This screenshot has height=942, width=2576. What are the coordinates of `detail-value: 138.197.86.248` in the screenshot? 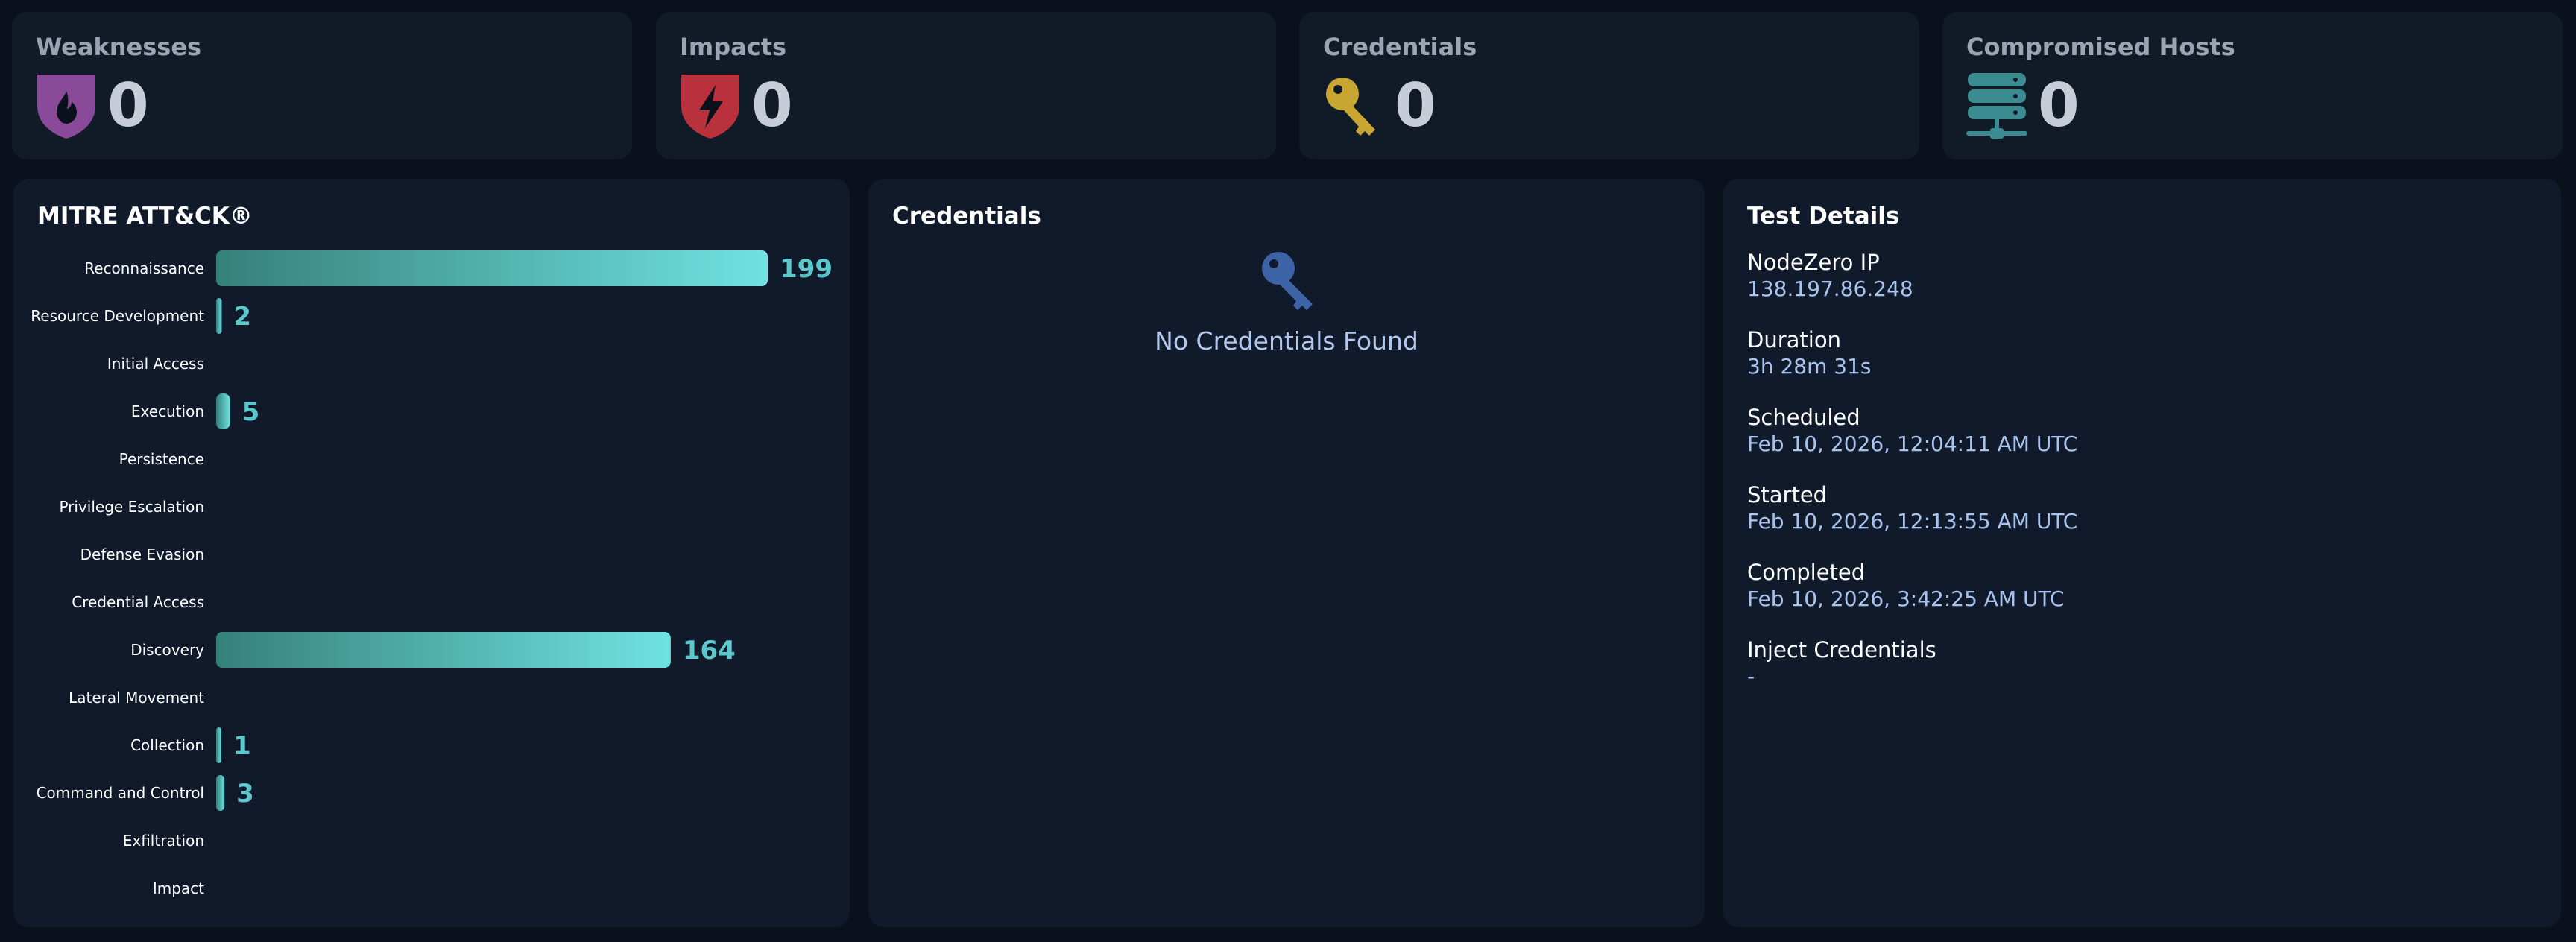 It's located at (1830, 288).